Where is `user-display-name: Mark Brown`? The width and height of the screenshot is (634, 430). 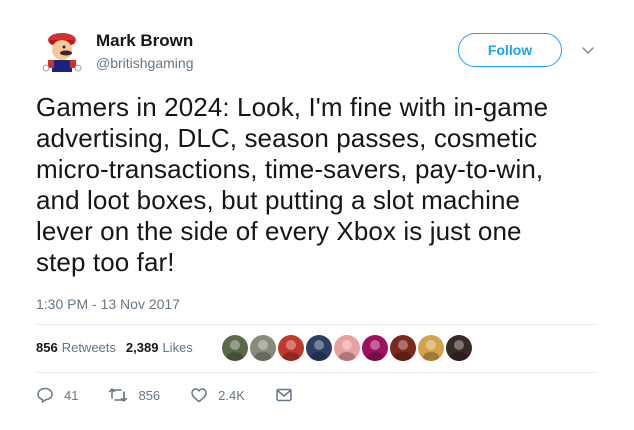
user-display-name: Mark Brown is located at coordinates (144, 41).